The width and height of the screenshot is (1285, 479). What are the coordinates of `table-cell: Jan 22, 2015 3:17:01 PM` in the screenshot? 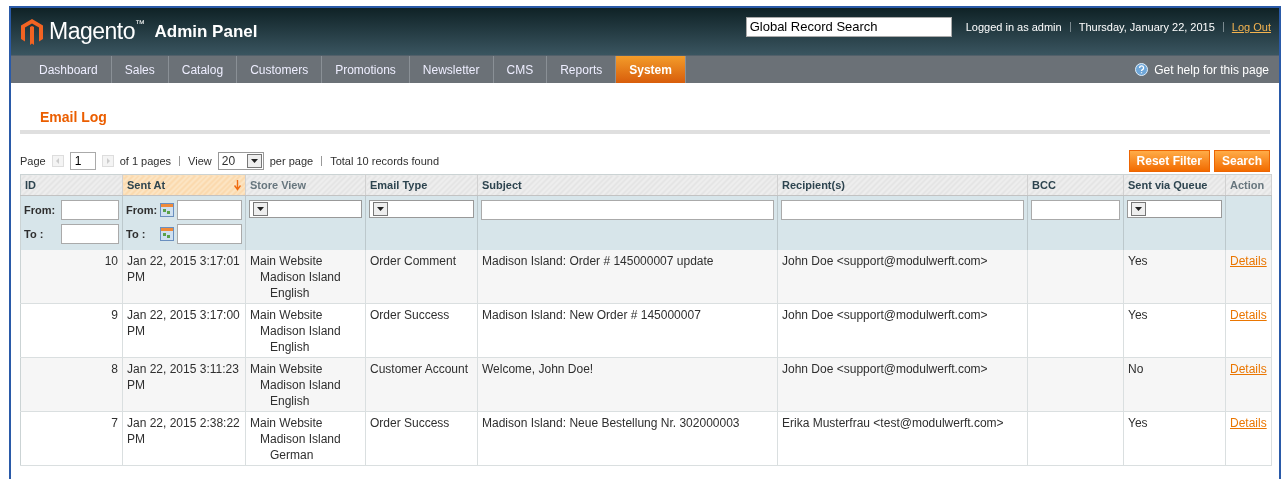 It's located at (184, 277).